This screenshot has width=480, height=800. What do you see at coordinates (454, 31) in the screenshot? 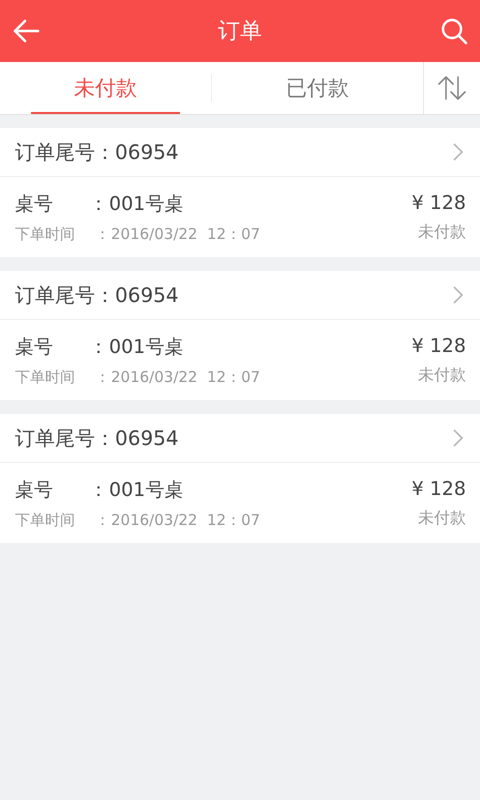
I see `search-button` at bounding box center [454, 31].